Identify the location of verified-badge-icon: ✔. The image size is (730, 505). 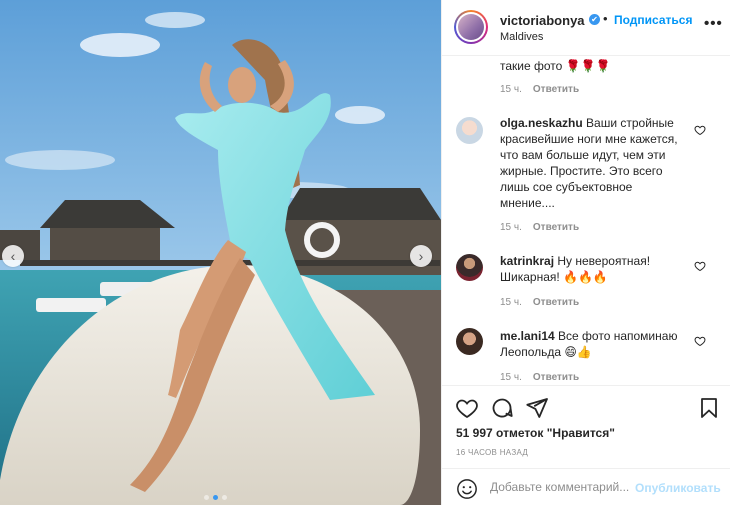
(594, 19).